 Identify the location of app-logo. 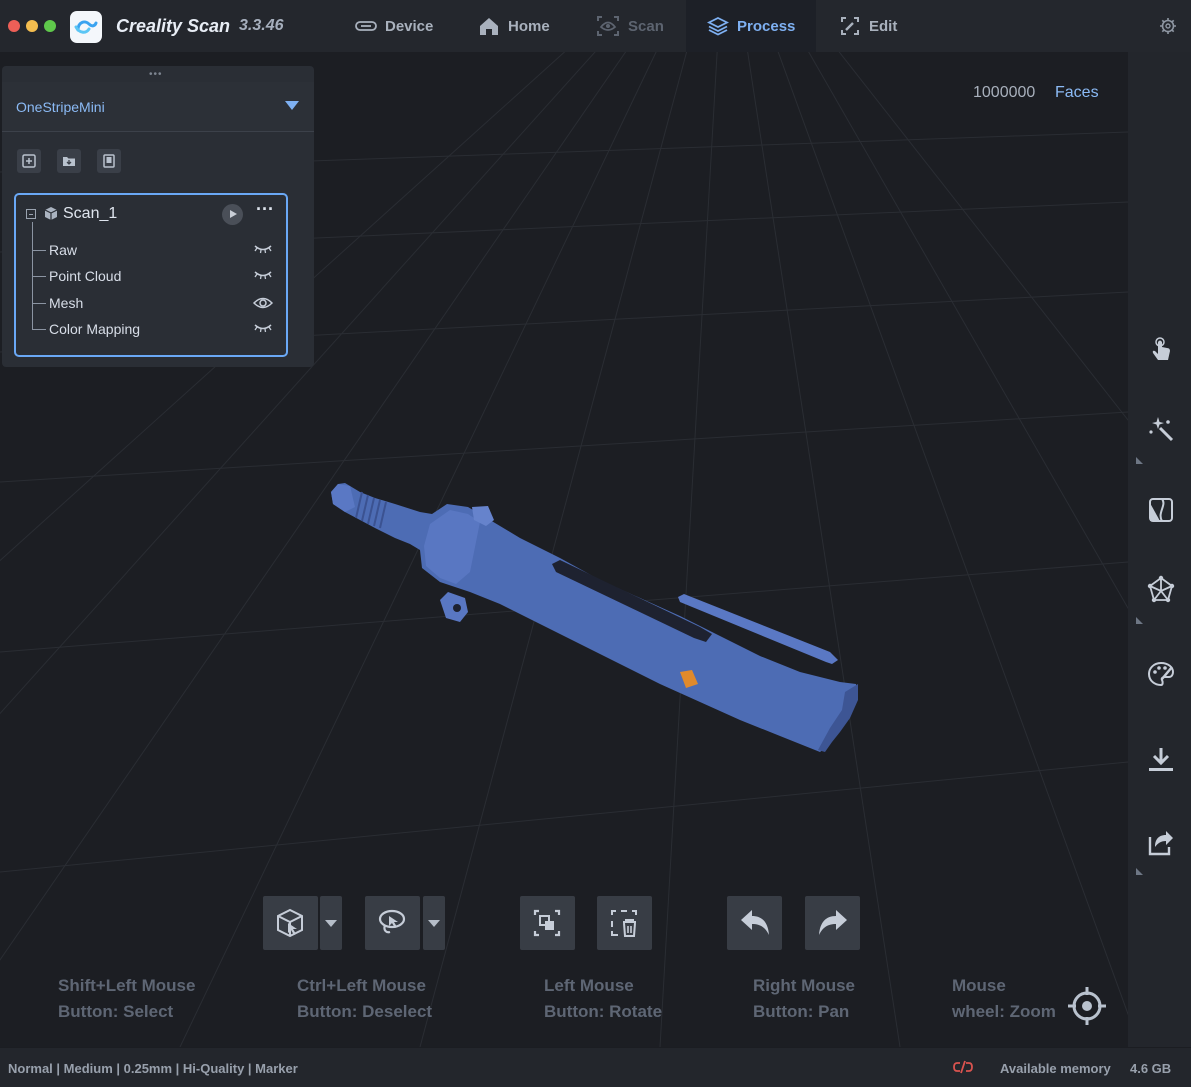
(86, 27).